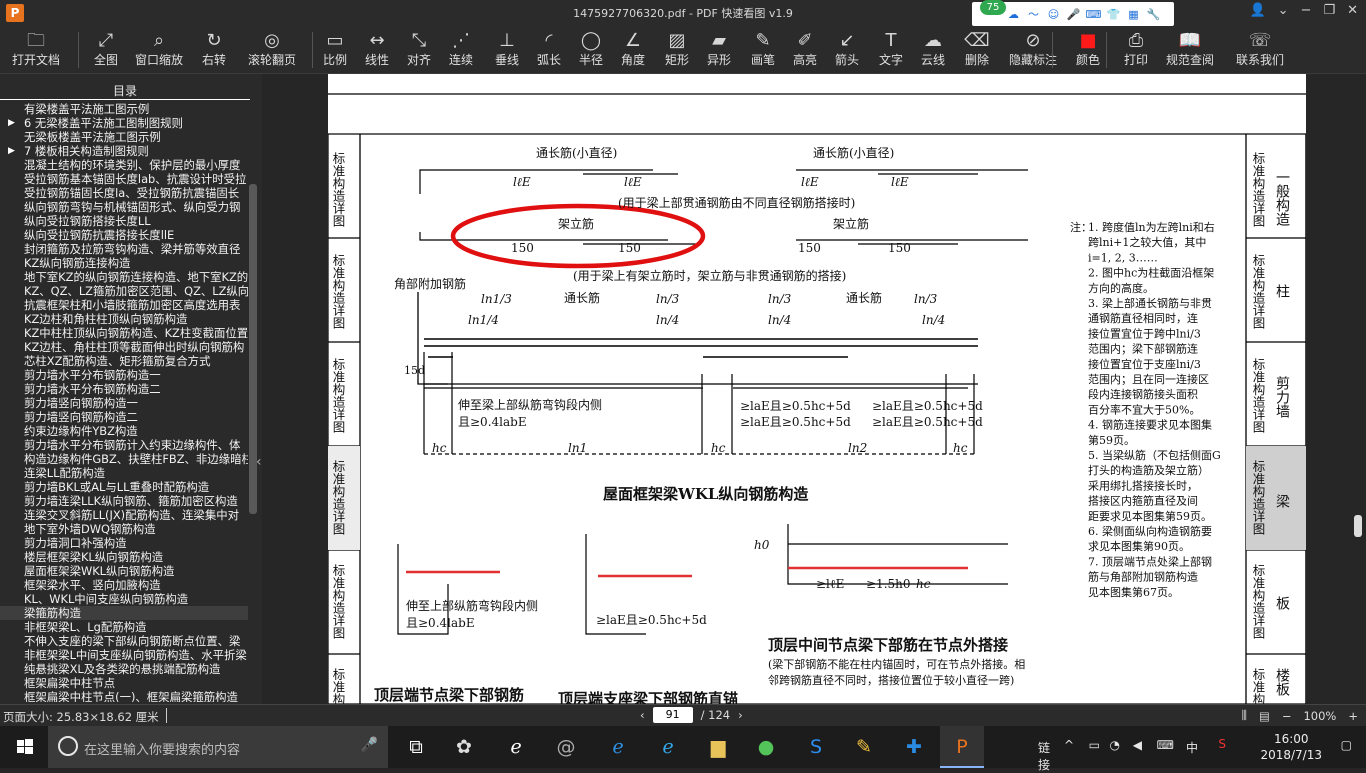 Image resolution: width=1366 pixels, height=773 pixels. I want to click on toc-item: 非框架梁L、Lg配筋构造, so click(124, 627).